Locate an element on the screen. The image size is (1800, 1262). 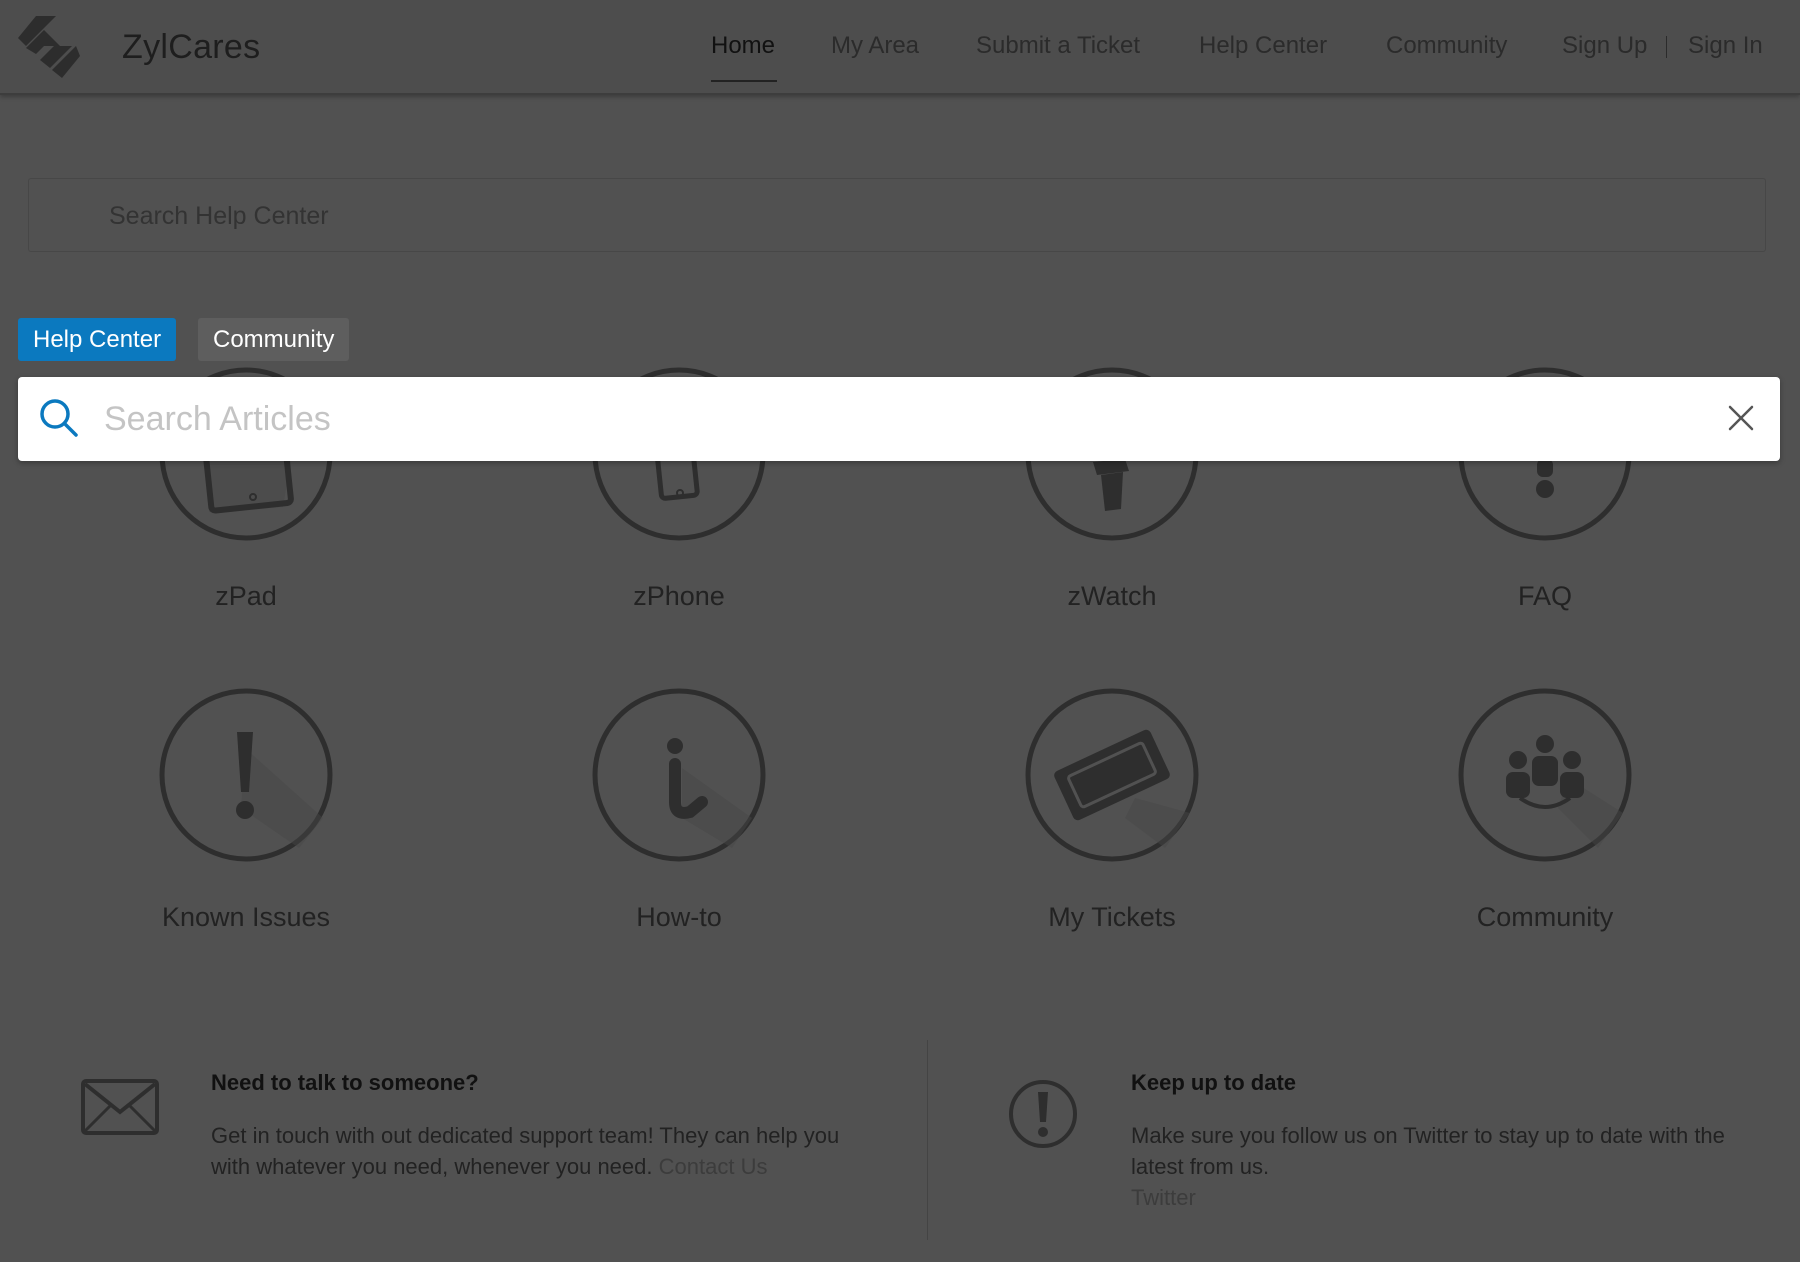
help-center-search-placeholder: Search Help Center is located at coordinates (219, 216).